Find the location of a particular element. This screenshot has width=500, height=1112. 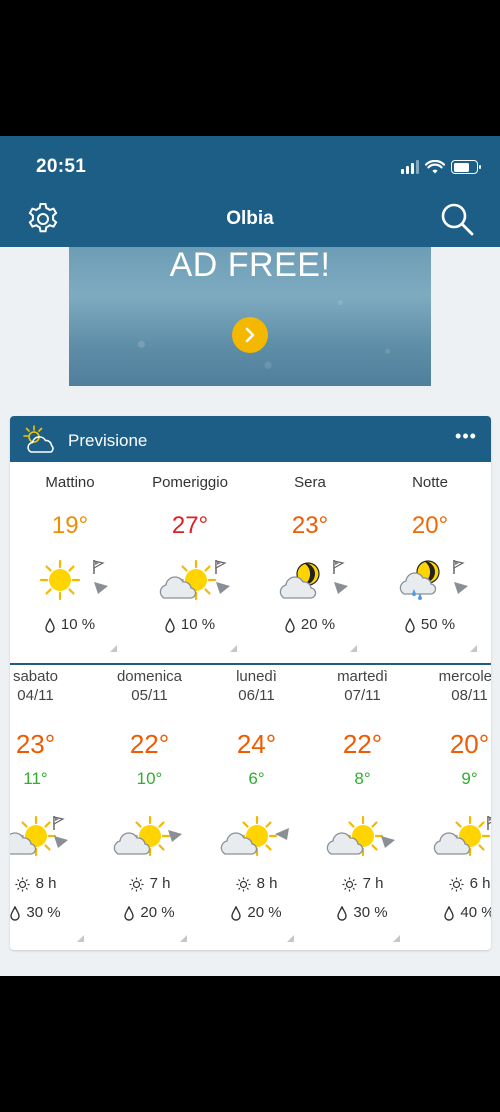

sun-cloud-outline-icon is located at coordinates (38, 439).